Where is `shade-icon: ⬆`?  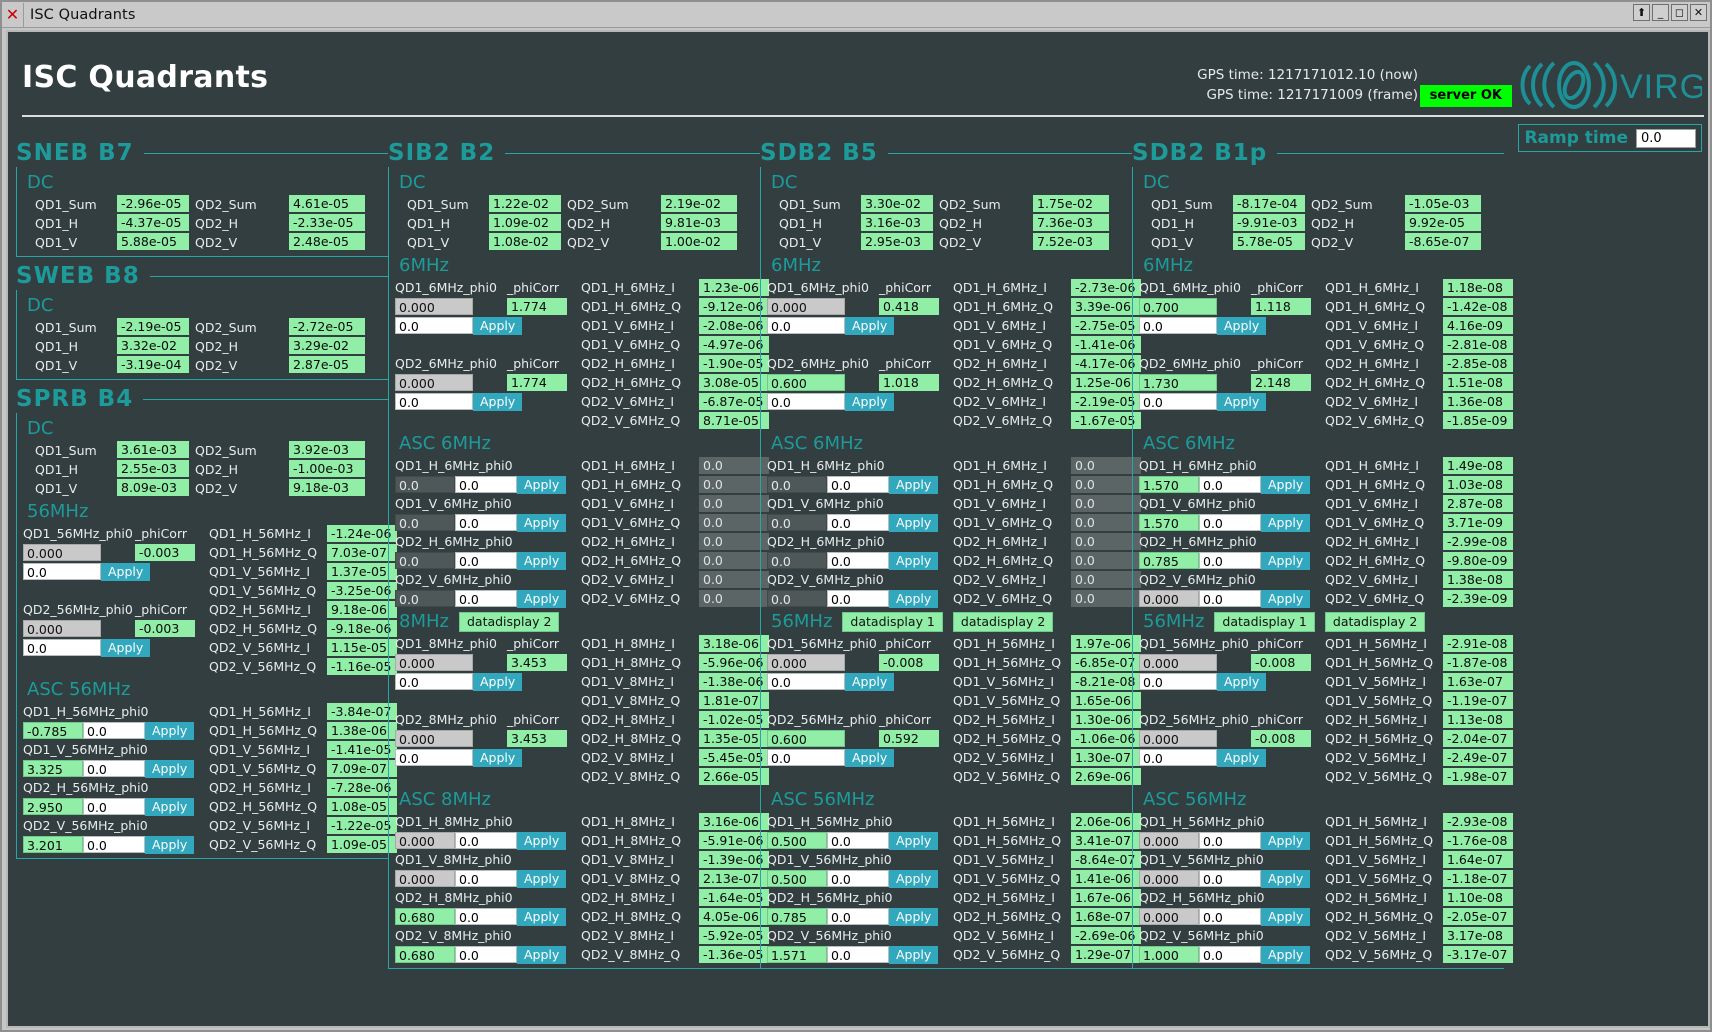 shade-icon: ⬆ is located at coordinates (1641, 12).